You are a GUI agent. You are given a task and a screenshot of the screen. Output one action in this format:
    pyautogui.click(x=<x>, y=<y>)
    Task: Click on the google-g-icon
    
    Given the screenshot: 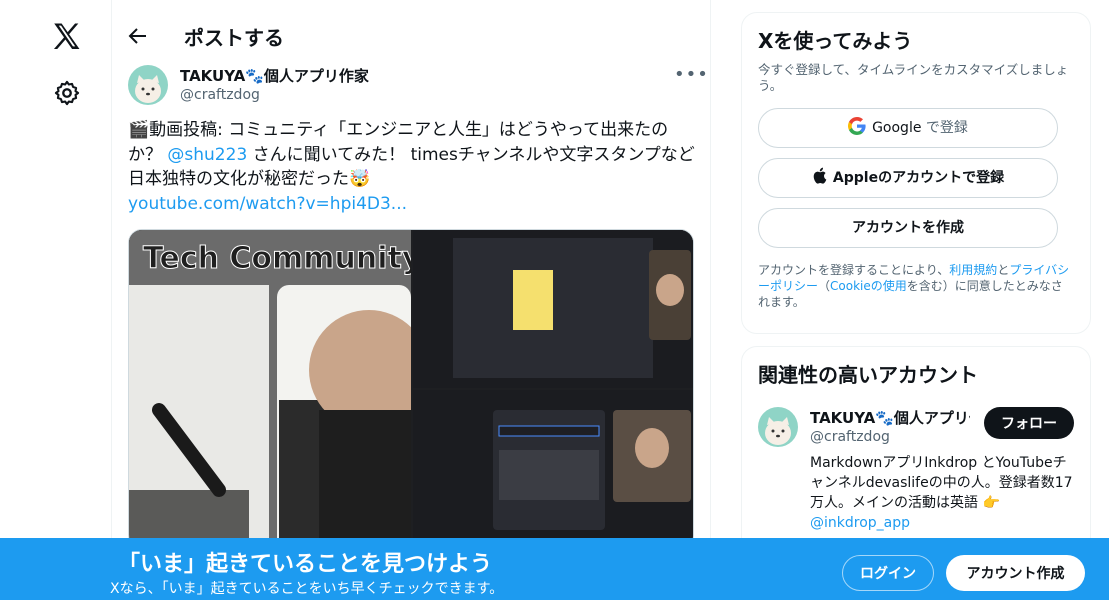 What is the action you would take?
    pyautogui.click(x=857, y=126)
    